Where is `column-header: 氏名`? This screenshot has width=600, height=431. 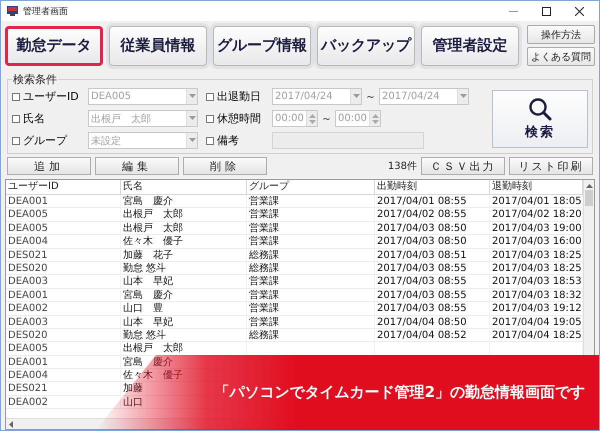
column-header: 氏名 is located at coordinates (184, 187).